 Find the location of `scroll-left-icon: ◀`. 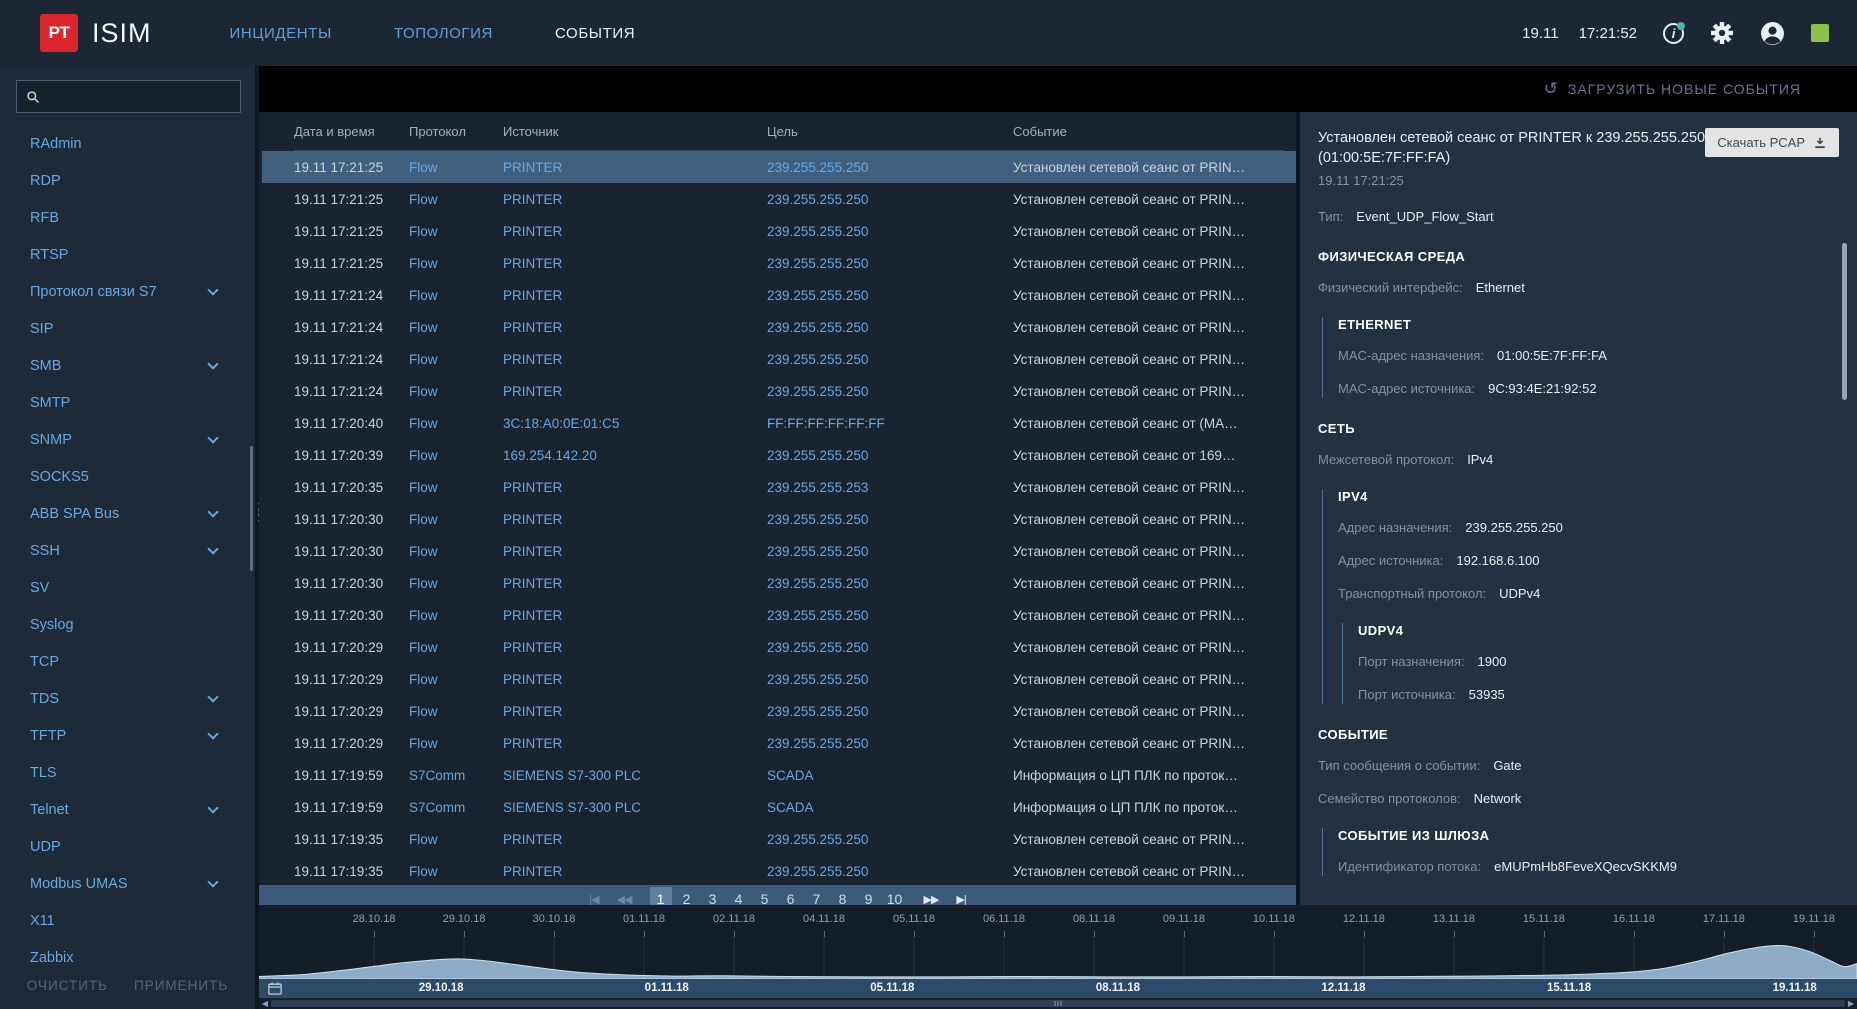

scroll-left-icon: ◀ is located at coordinates (265, 1003).